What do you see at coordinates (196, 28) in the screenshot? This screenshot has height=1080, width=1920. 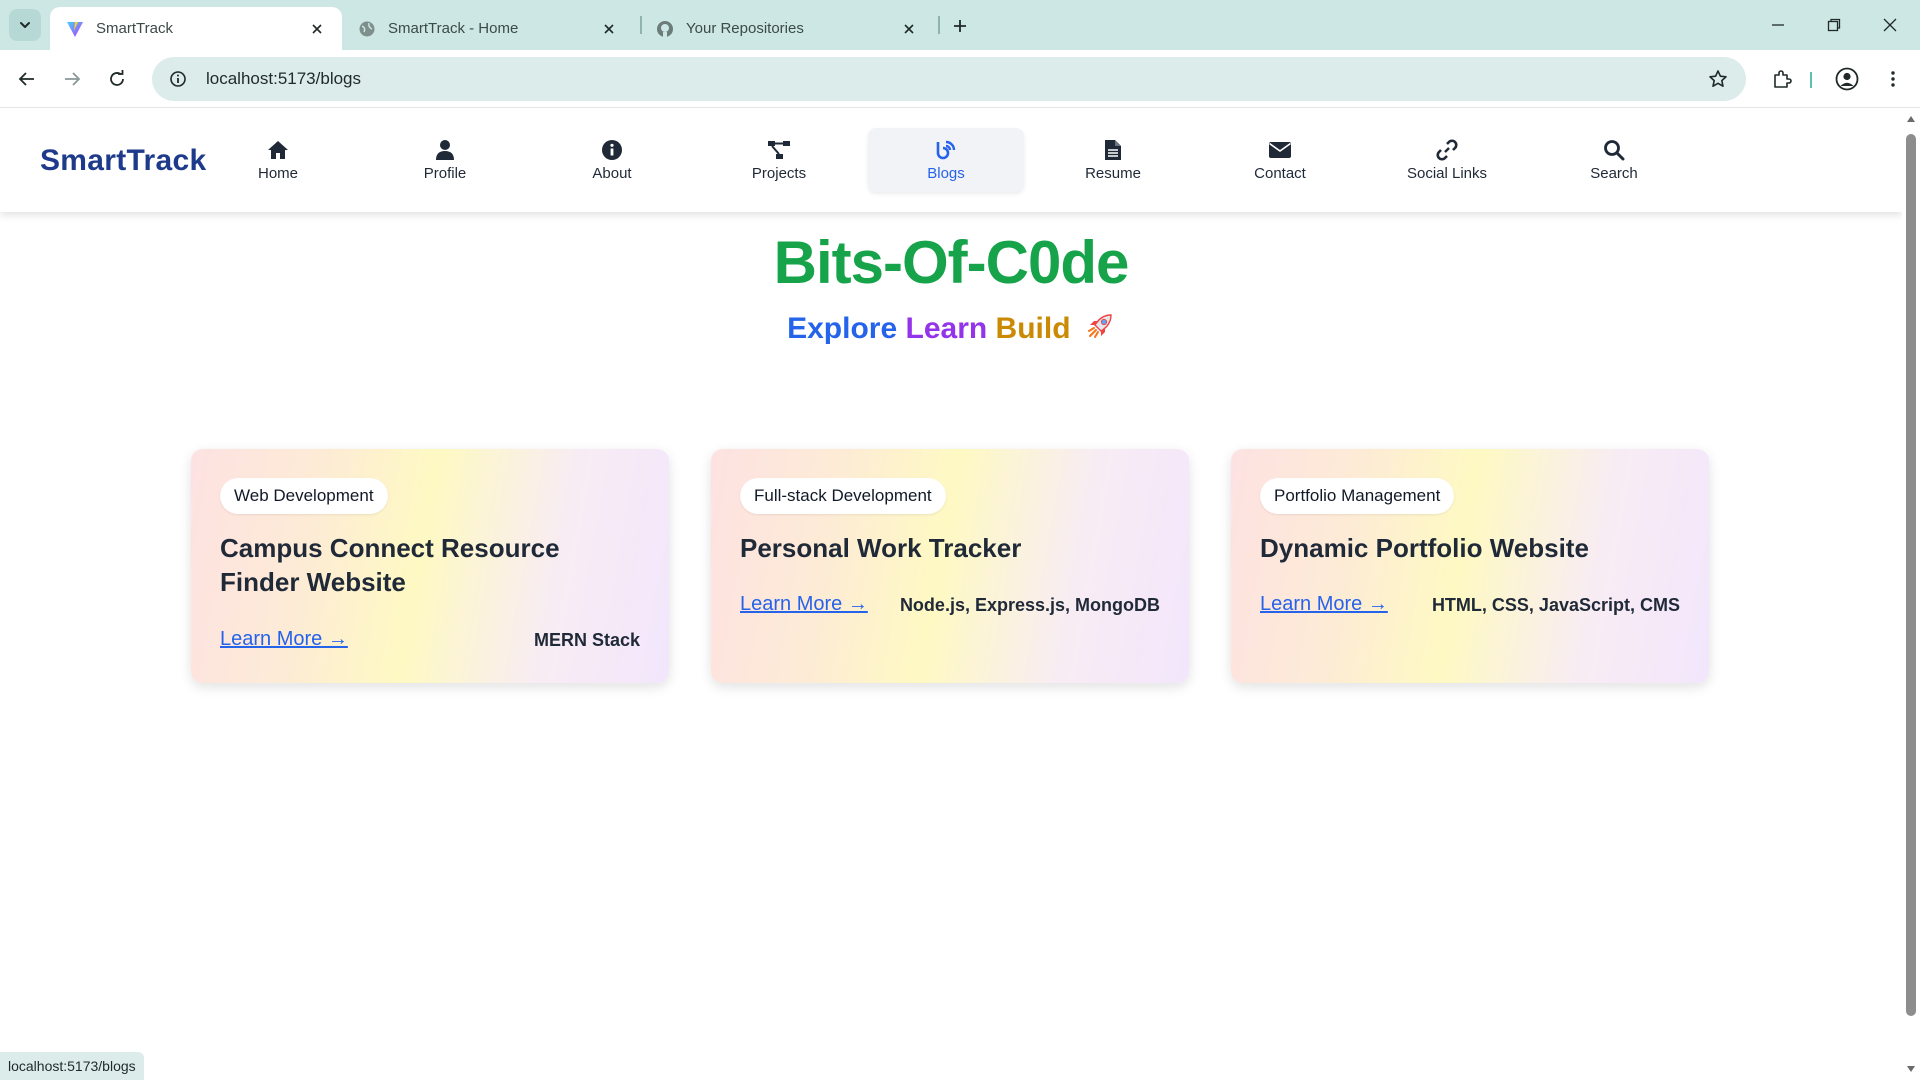 I see `tab-smarttrack: SmartTrack` at bounding box center [196, 28].